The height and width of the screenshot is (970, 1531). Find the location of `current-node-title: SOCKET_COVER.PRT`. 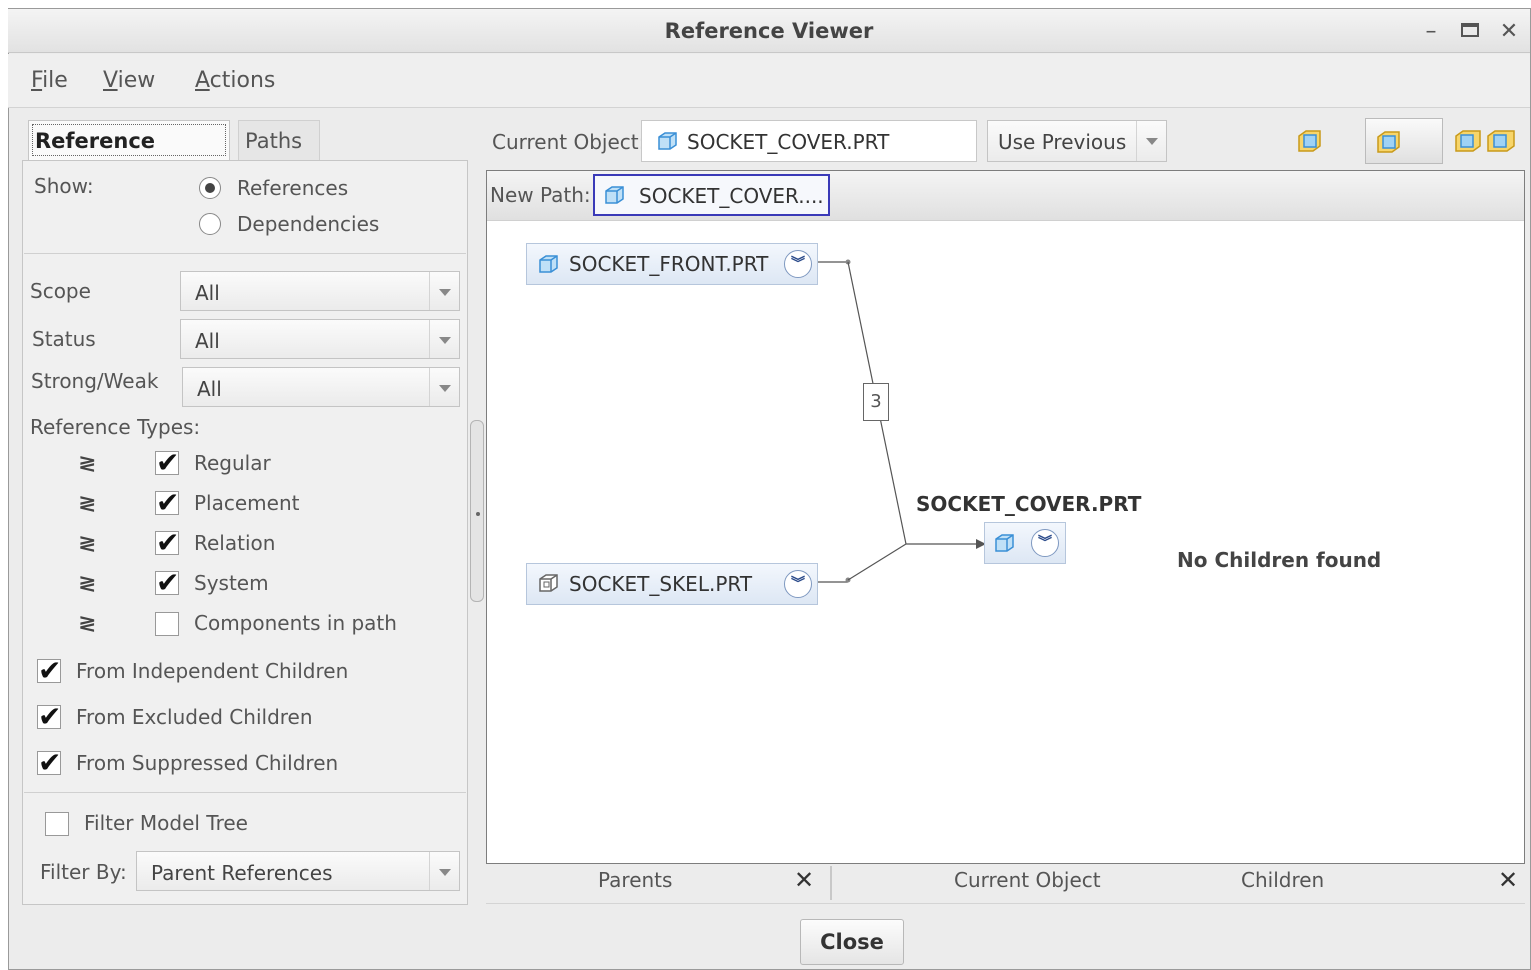

current-node-title: SOCKET_COVER.PRT is located at coordinates (1029, 504).